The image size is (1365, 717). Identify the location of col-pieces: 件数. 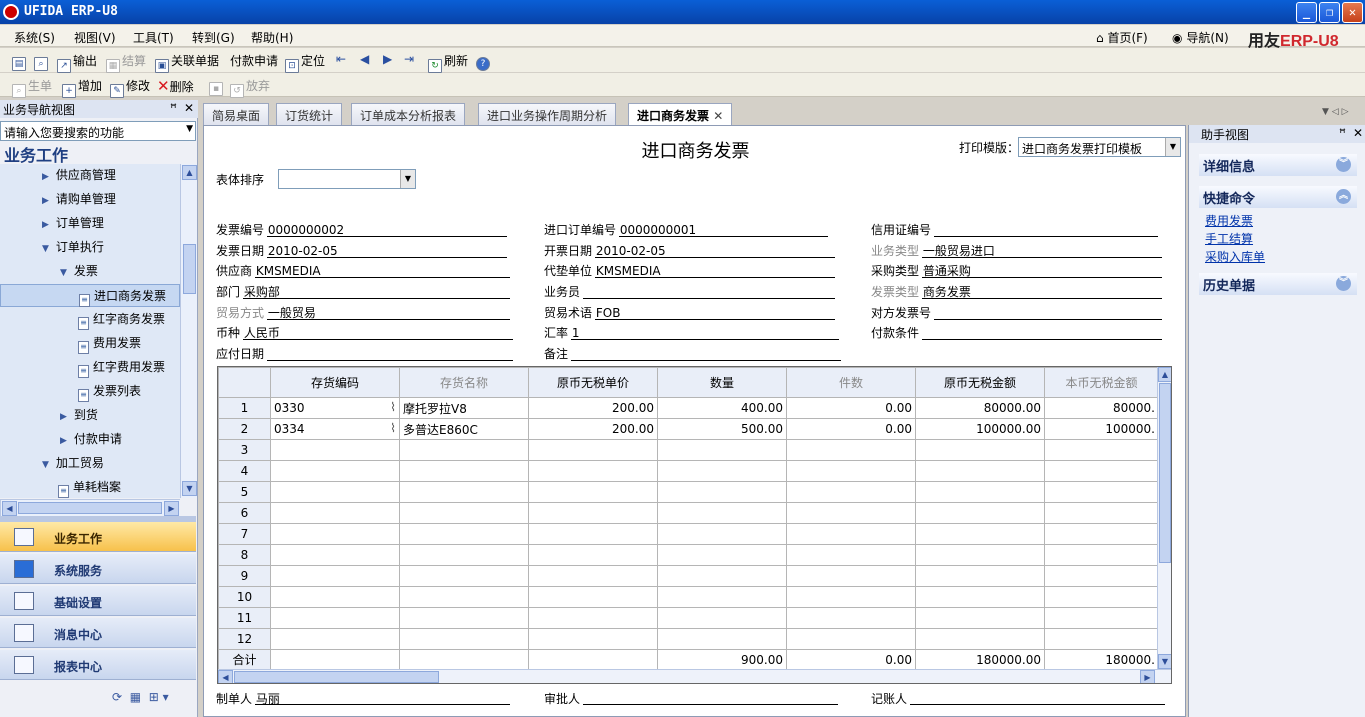
(851, 382).